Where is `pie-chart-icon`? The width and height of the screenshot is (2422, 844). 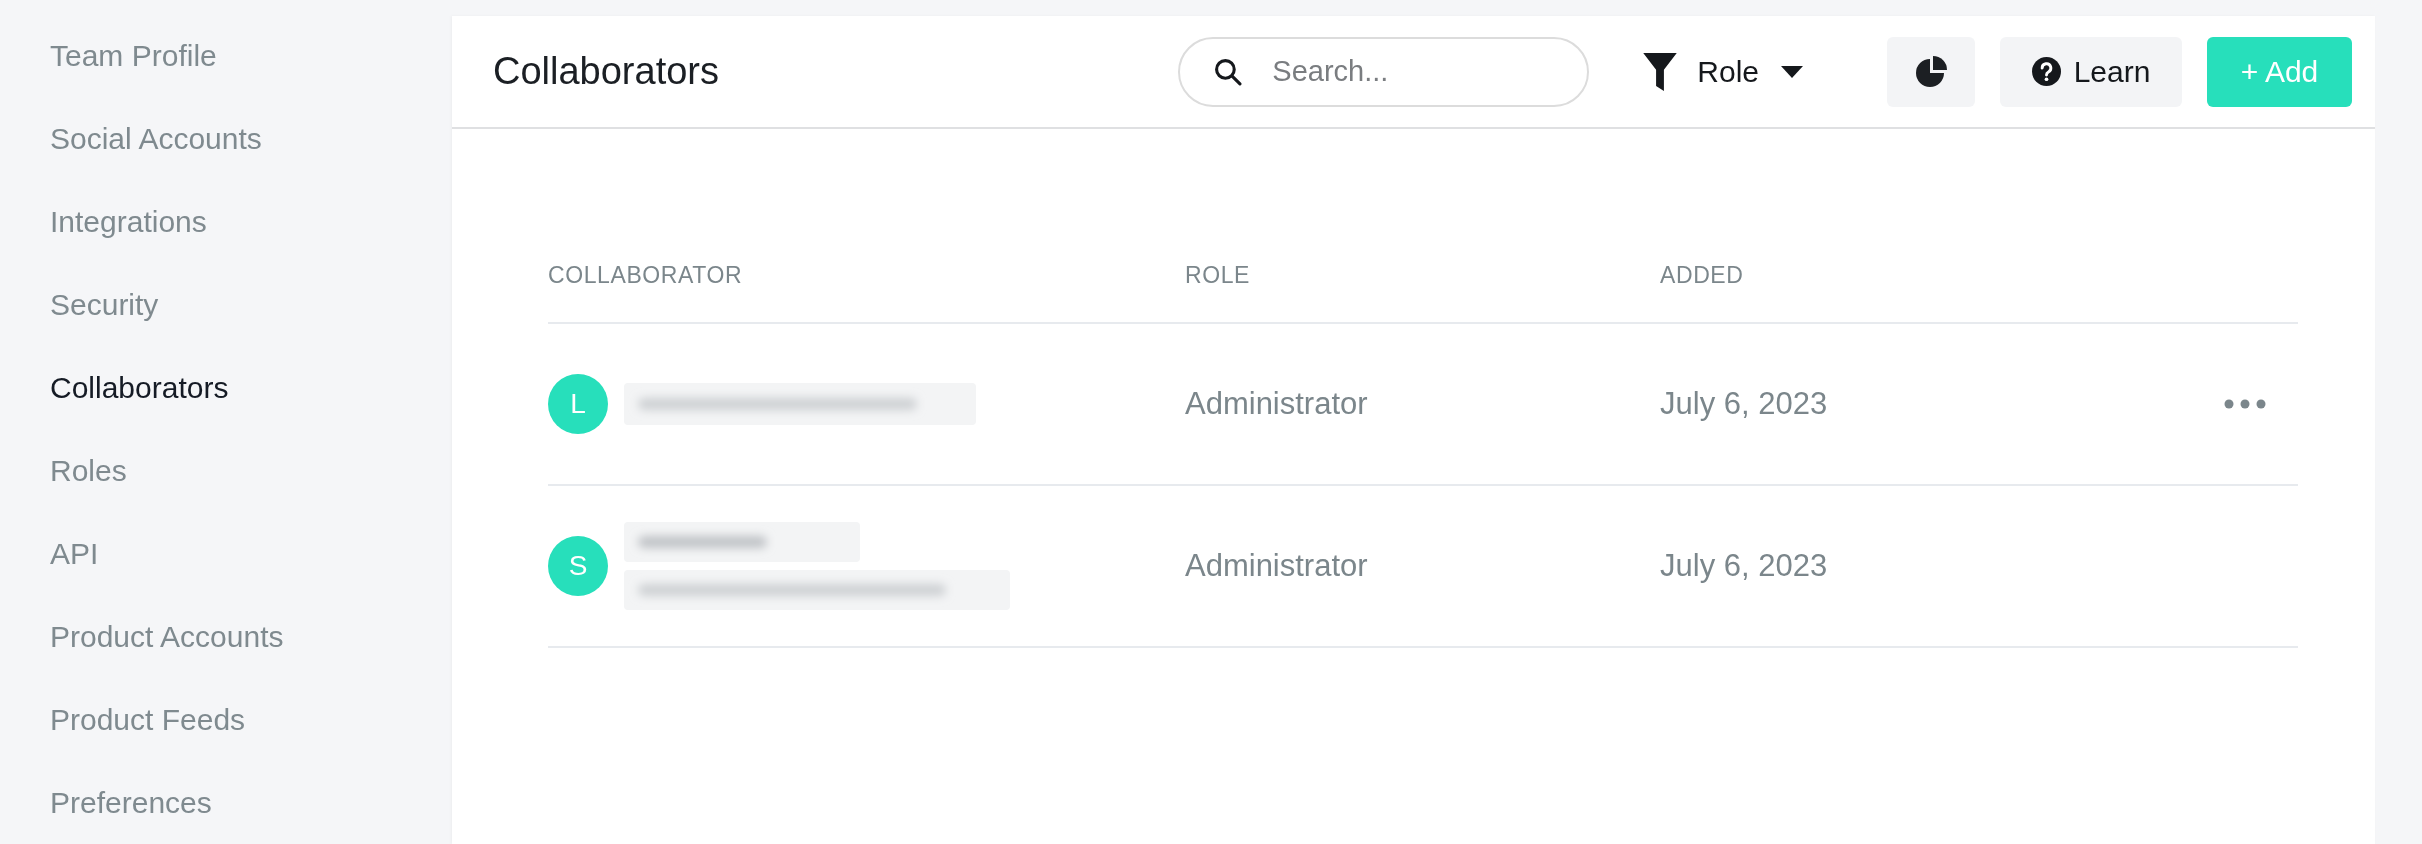
pie-chart-icon is located at coordinates (1931, 71).